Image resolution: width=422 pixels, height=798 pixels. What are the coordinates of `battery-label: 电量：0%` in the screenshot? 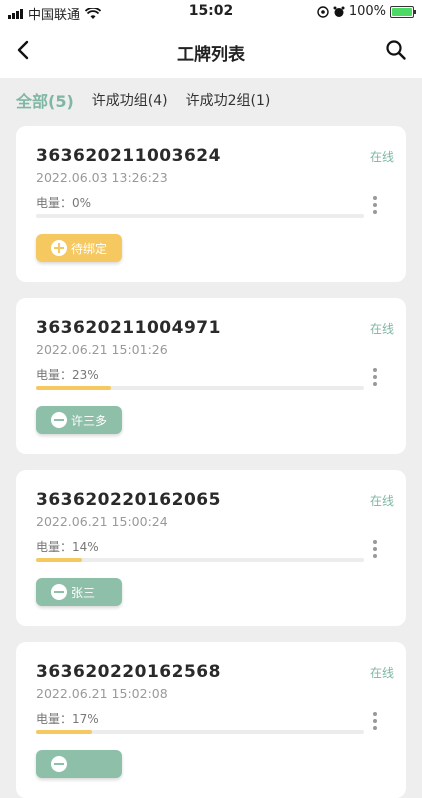 It's located at (64, 203).